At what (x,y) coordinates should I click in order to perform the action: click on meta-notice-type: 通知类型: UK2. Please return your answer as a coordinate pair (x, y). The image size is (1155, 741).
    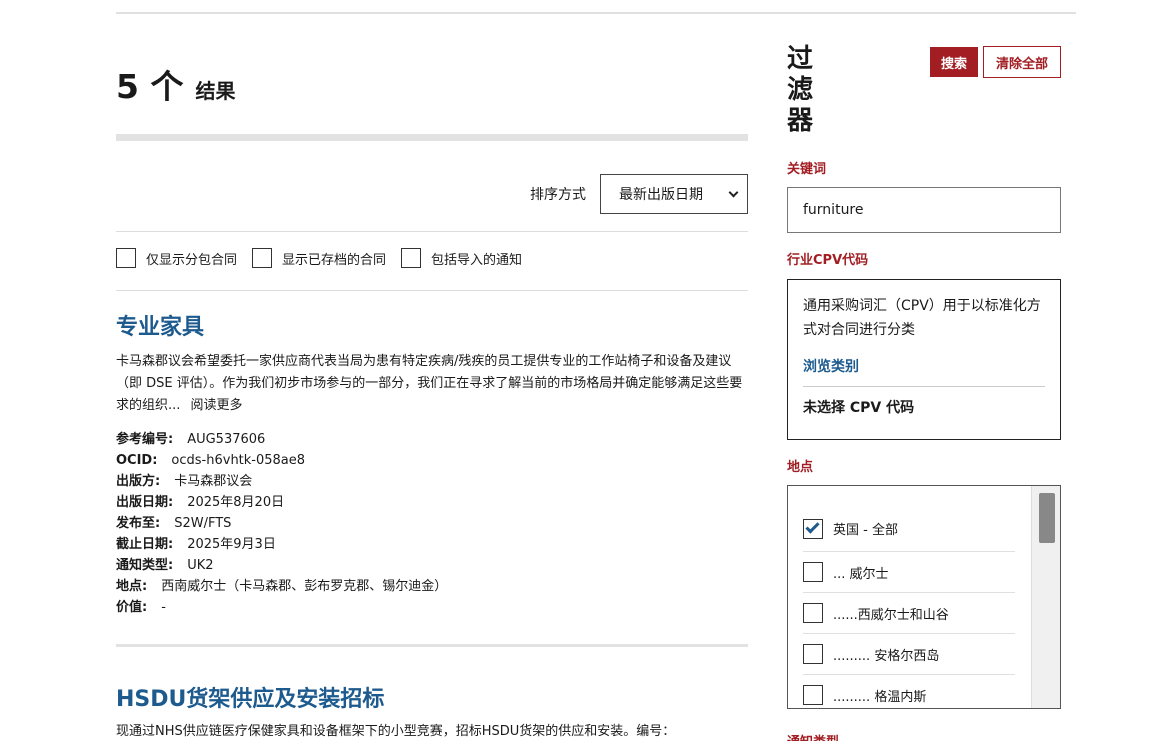
    Looking at the image, I should click on (165, 565).